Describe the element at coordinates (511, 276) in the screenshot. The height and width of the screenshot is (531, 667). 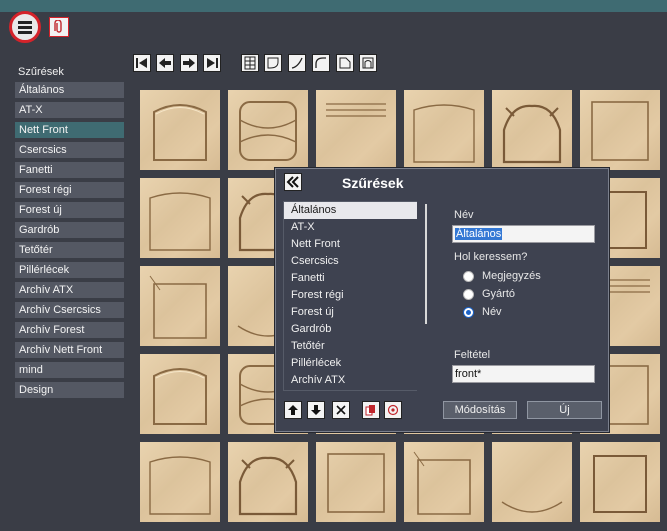
I see `radio-label: Megjegyzés` at that location.